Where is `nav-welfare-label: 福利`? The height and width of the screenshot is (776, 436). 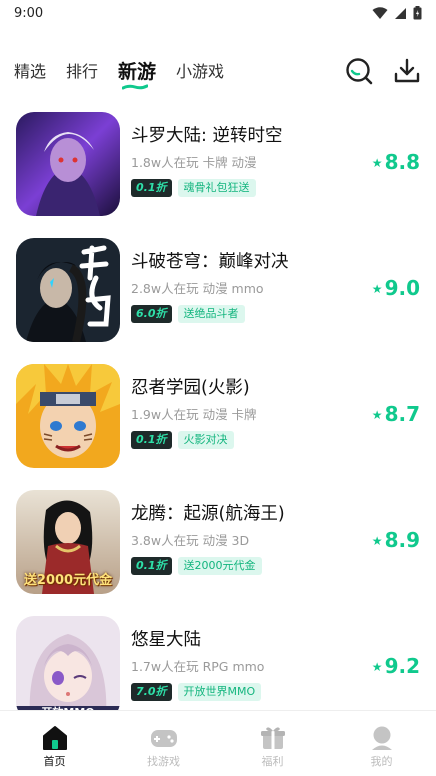 nav-welfare-label: 福利 is located at coordinates (272, 761).